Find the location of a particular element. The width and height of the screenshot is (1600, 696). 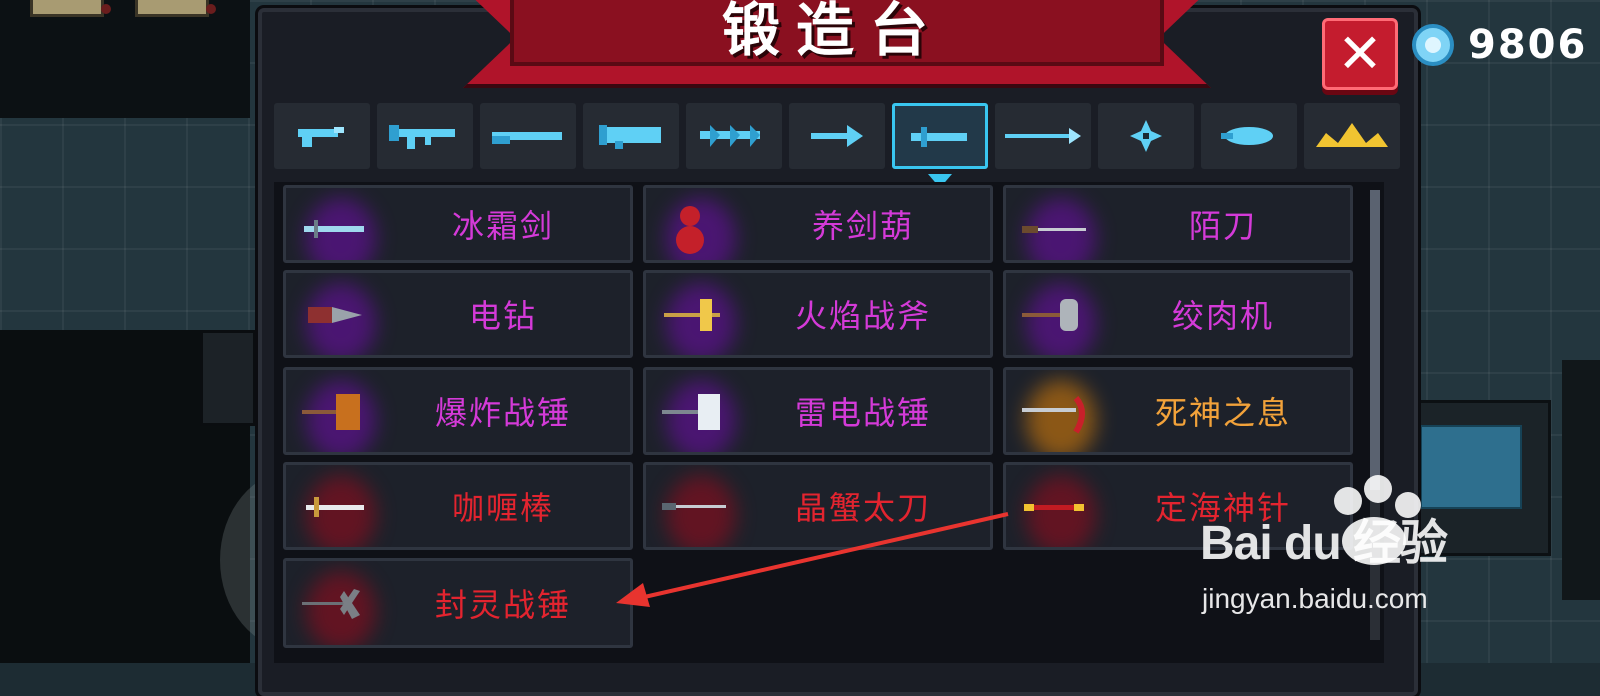

weapon-item: 咖喱棒 is located at coordinates (458, 506).